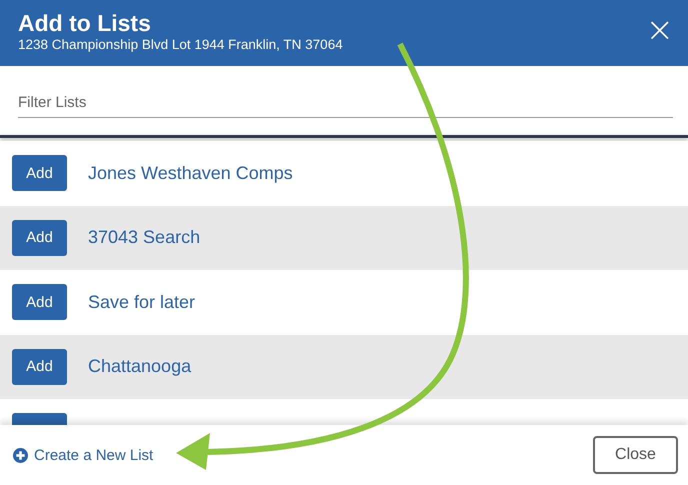  Describe the element at coordinates (190, 173) in the screenshot. I see `list-name-link: Jones Westhaven Comps` at that location.